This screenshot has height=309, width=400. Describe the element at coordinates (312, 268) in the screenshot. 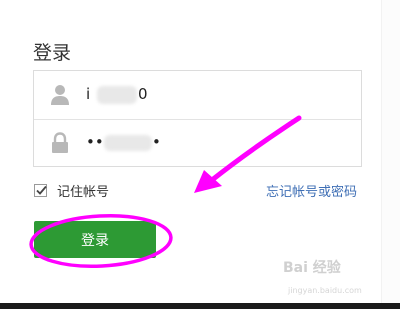

I see `watermark-logo: Bai 经验` at that location.